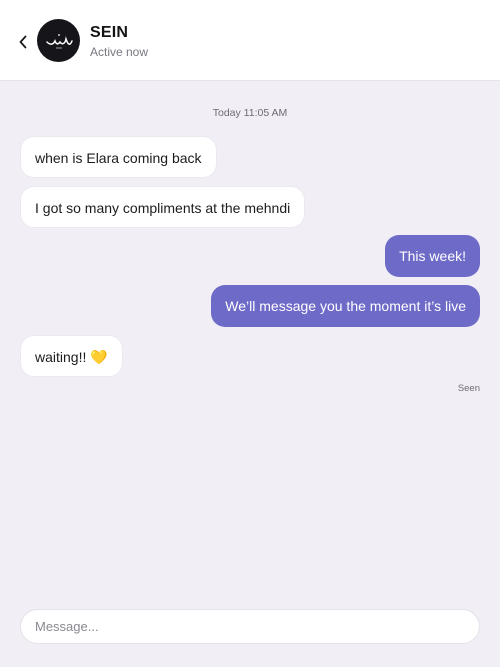  I want to click on contact-name: SEIN, so click(109, 32).